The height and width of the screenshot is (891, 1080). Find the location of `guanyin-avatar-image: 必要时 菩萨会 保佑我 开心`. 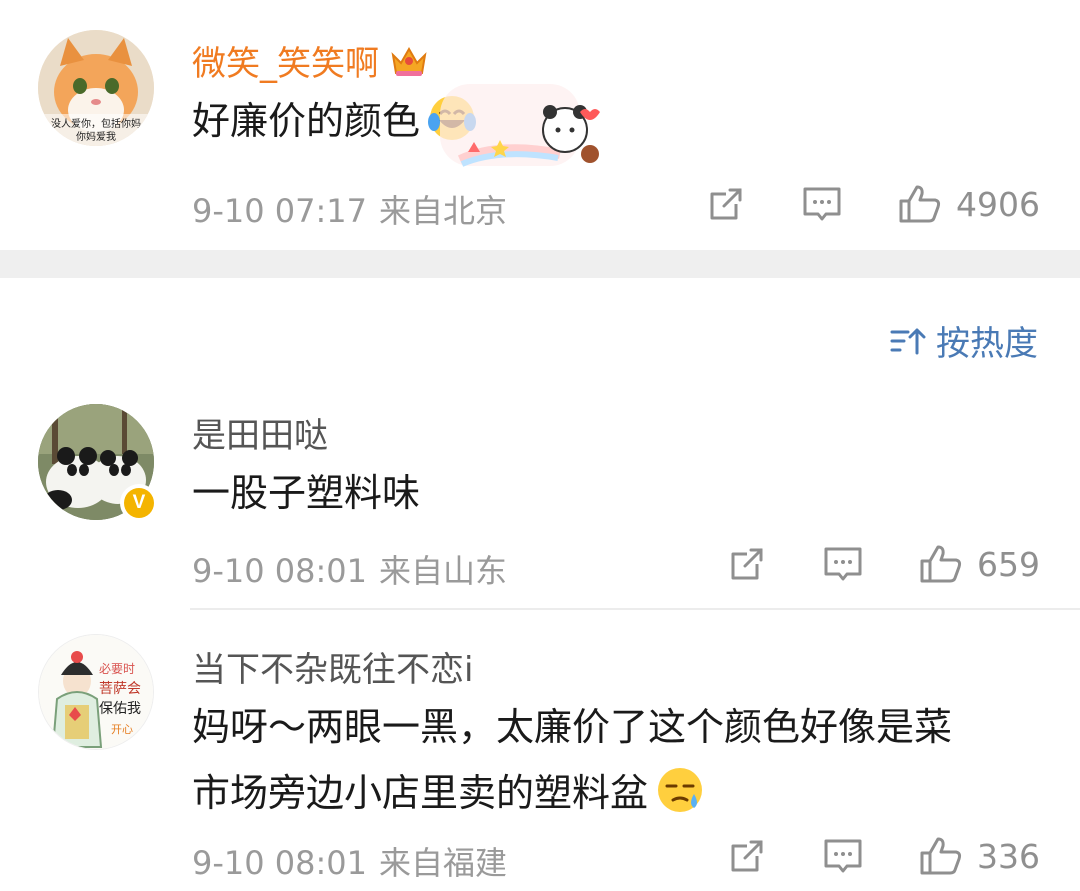

guanyin-avatar-image: 必要时 菩萨会 保佑我 开心 is located at coordinates (96, 692).